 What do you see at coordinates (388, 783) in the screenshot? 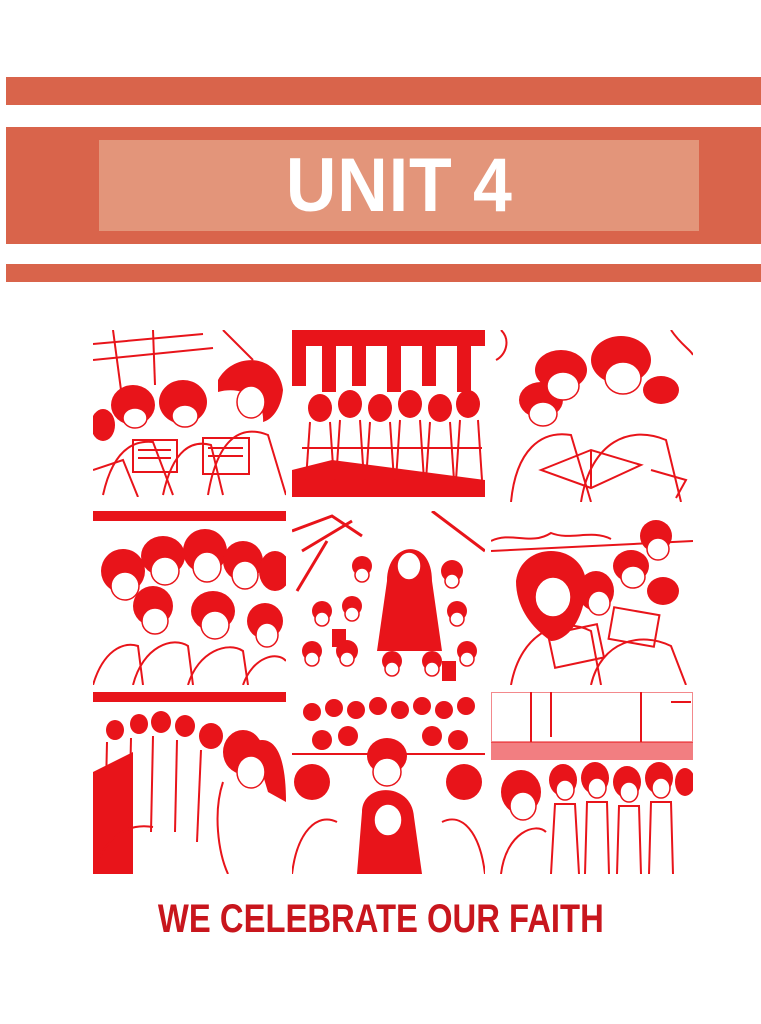
I see `illustration-seated-audience-in-church` at bounding box center [388, 783].